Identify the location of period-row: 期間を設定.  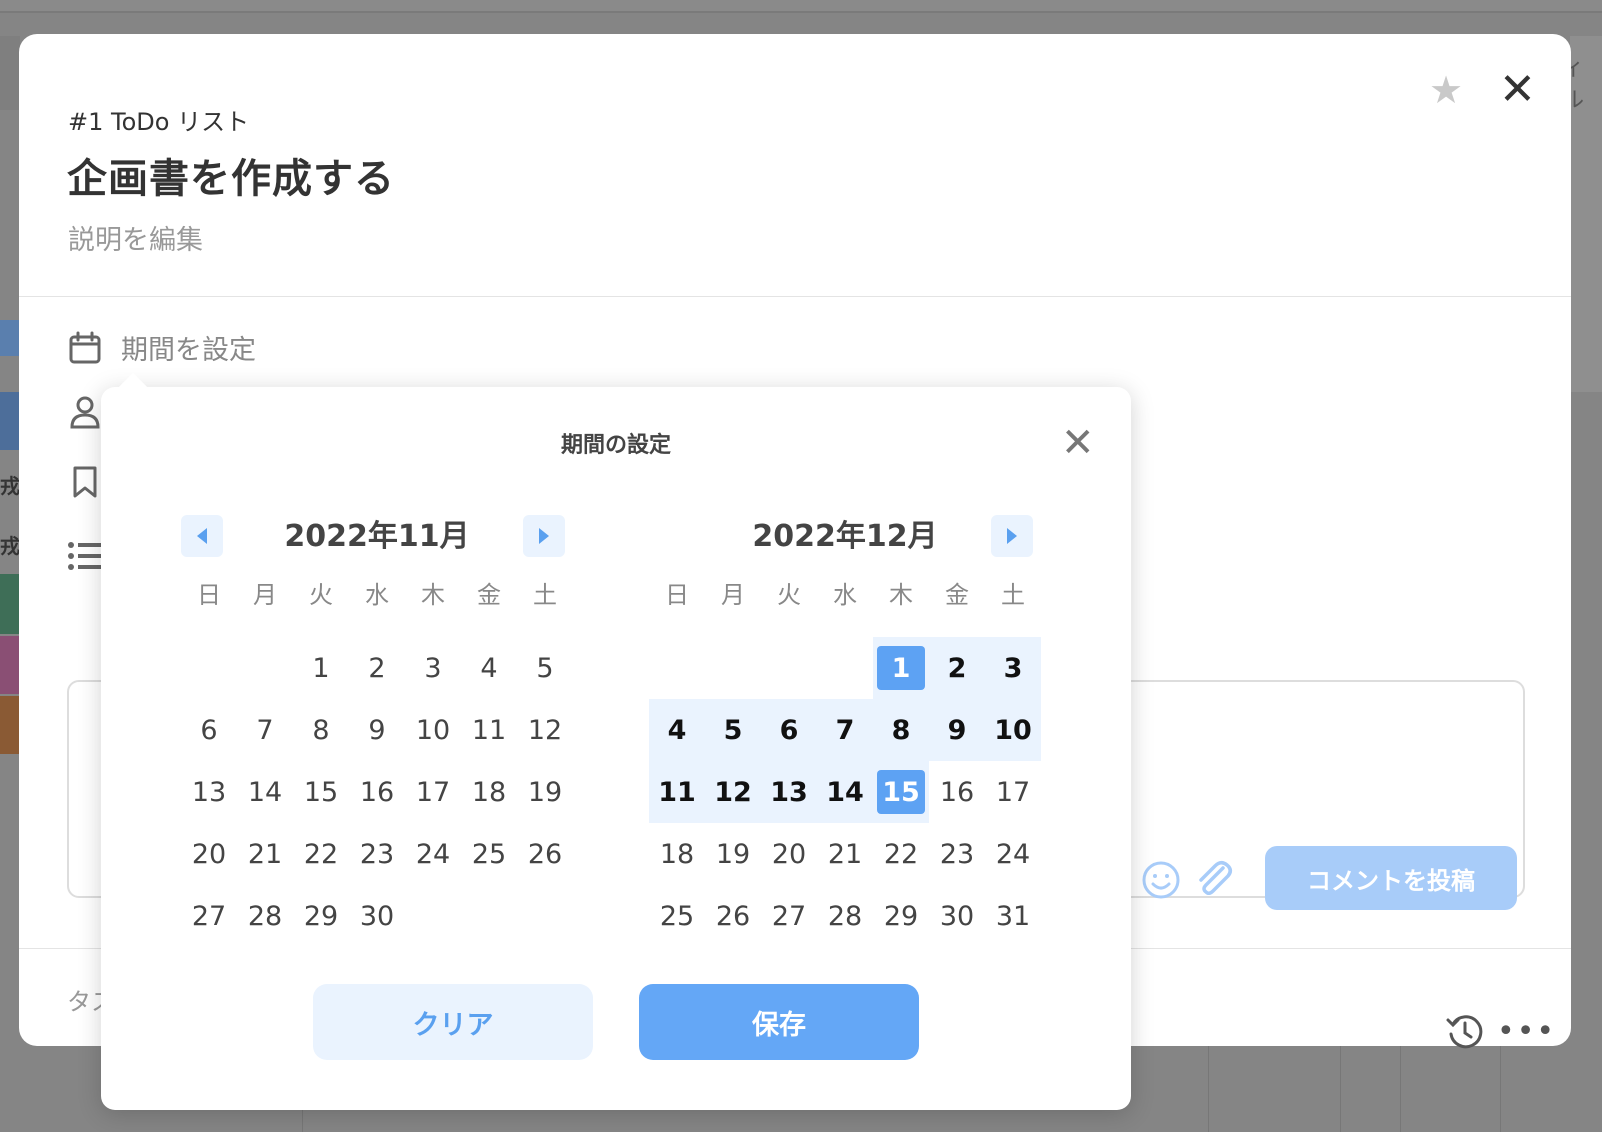
(161, 347).